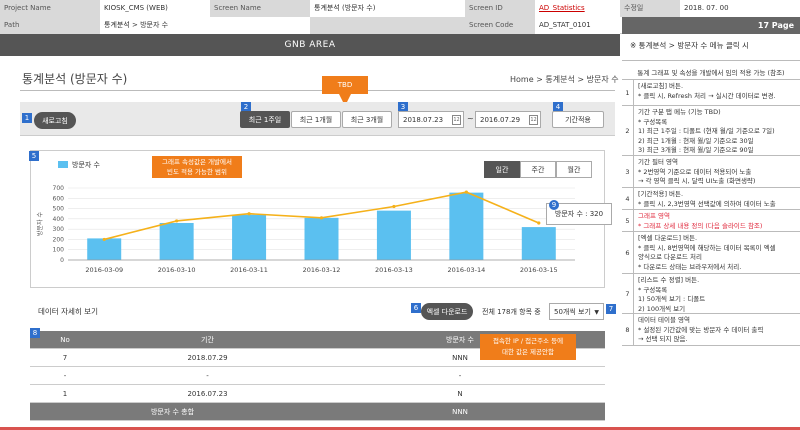  I want to click on date-from-input: 2018.07.23 12, so click(431, 119).